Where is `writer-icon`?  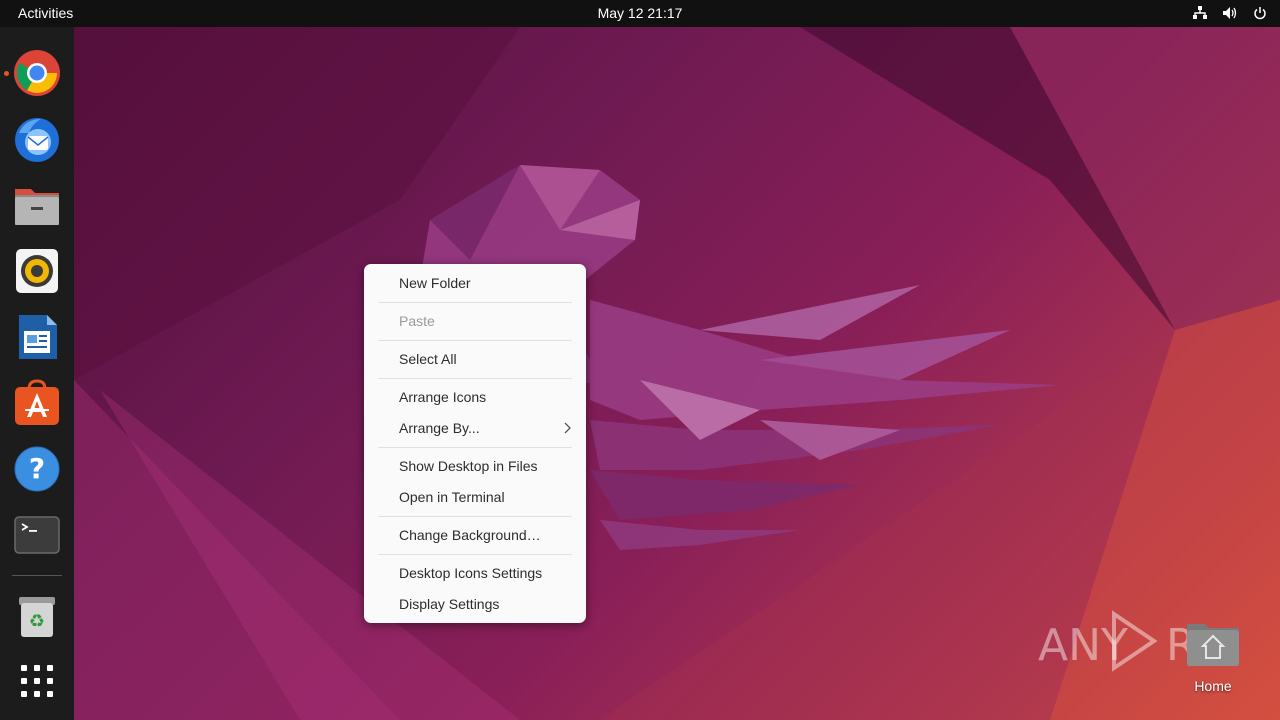 writer-icon is located at coordinates (37, 337).